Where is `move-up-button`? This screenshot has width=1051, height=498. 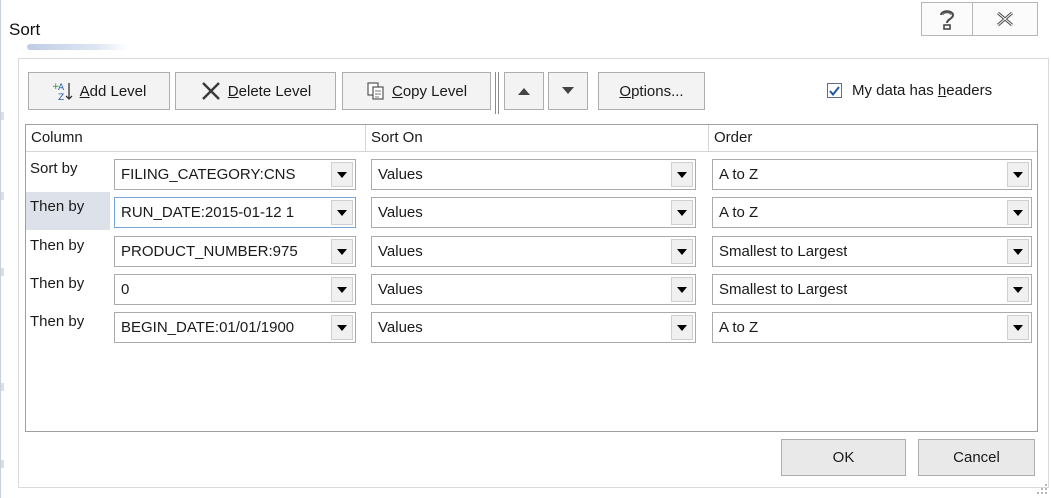 move-up-button is located at coordinates (524, 91).